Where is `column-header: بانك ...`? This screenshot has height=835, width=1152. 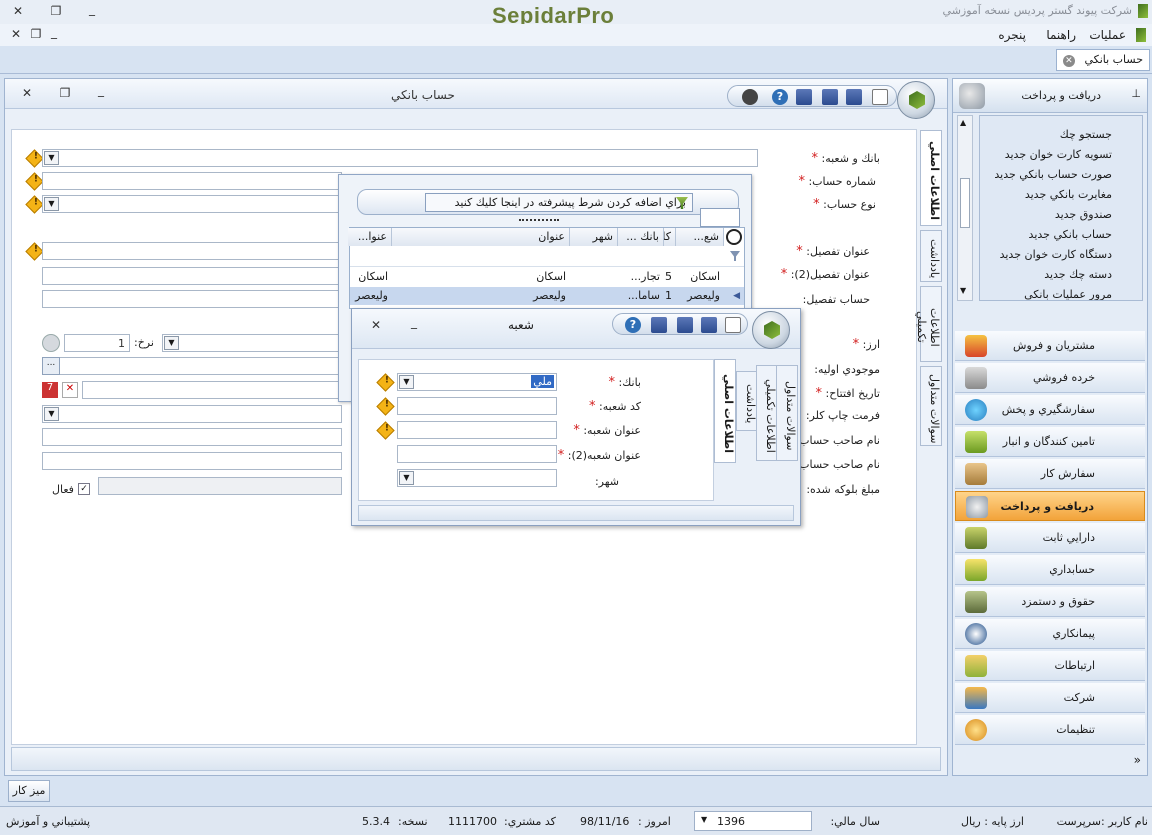 column-header: بانك ... is located at coordinates (641, 237).